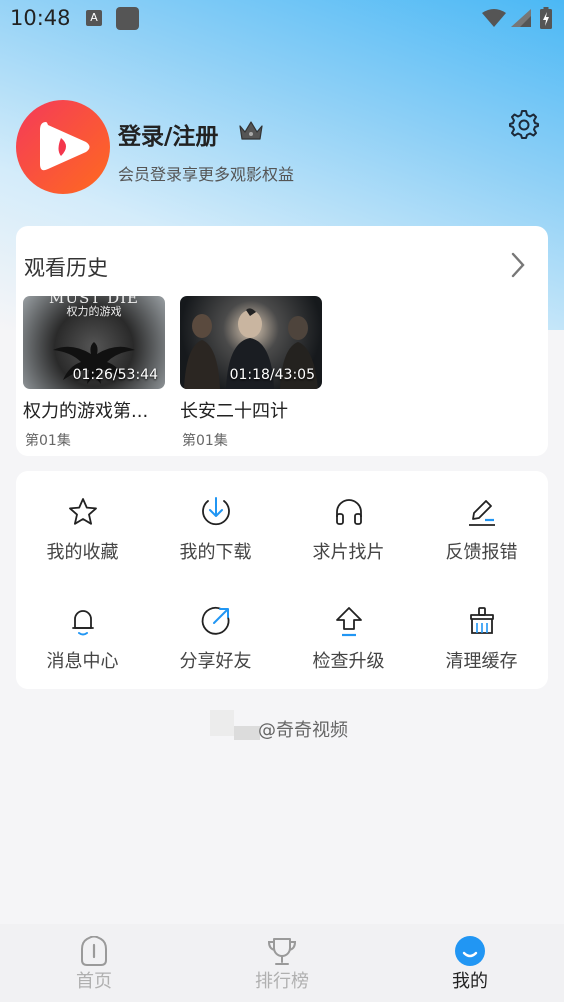  I want to click on footer-brand-text: @奇奇视频, so click(303, 730).